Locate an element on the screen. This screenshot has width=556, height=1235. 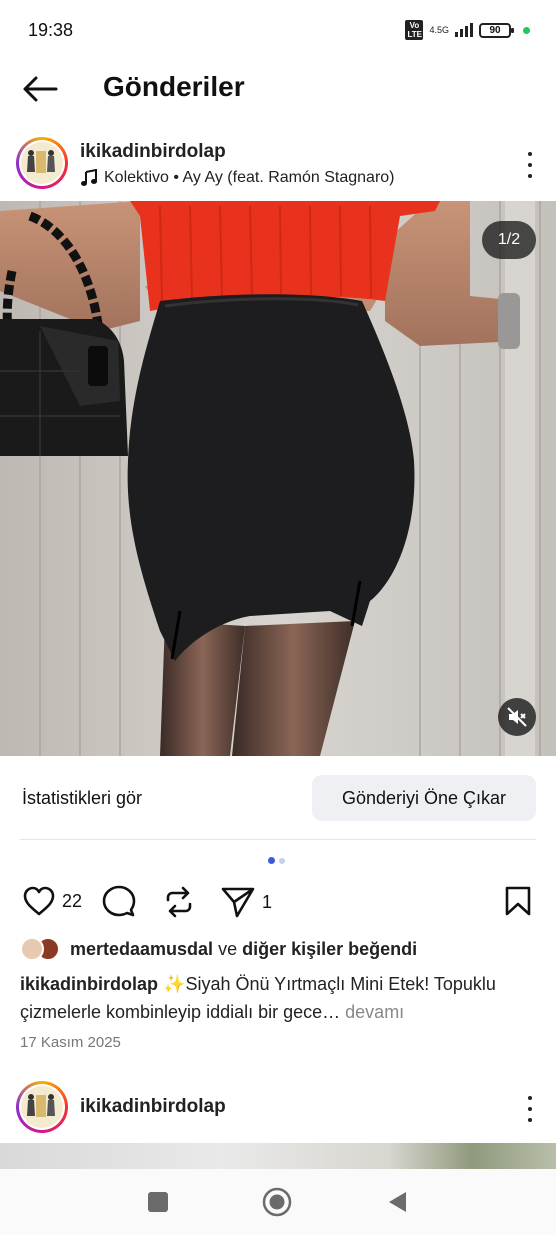
like-button: 22 is located at coordinates (52, 901).